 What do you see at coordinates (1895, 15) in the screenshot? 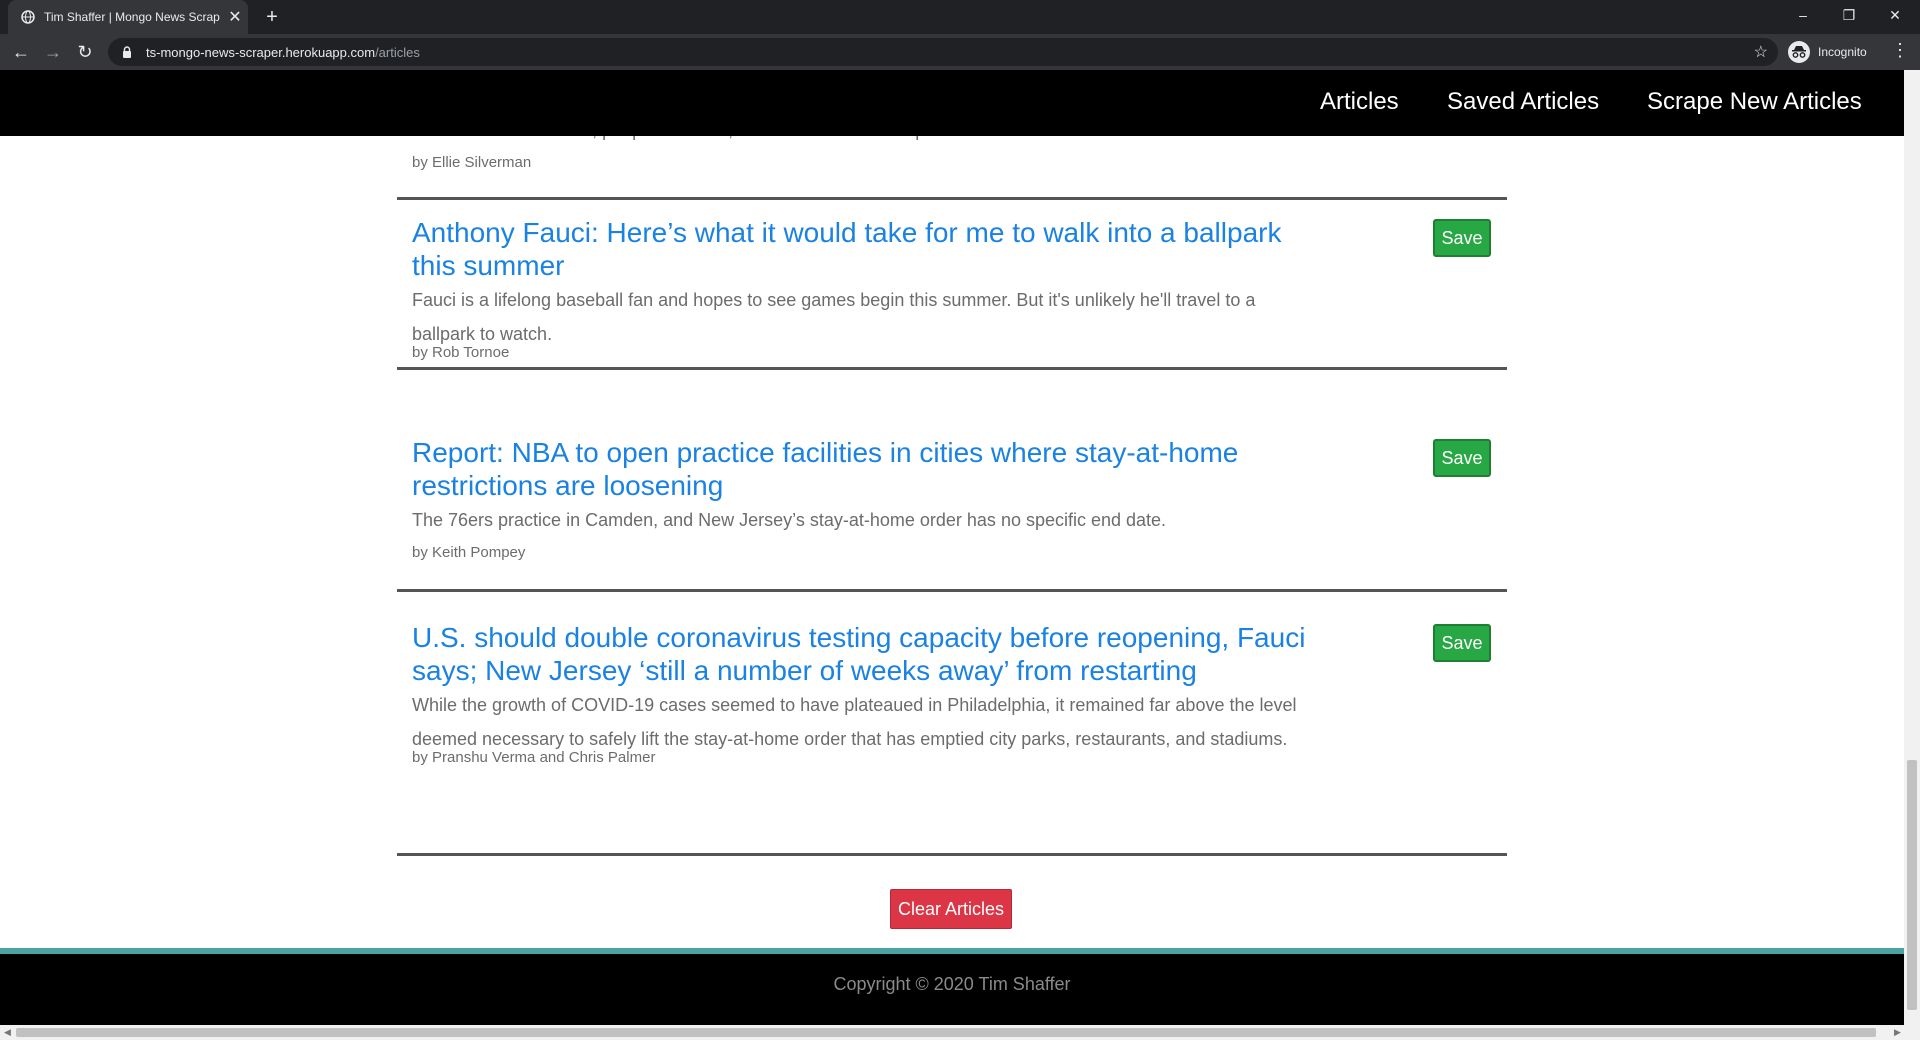
I see `window-close-icon: ✕` at bounding box center [1895, 15].